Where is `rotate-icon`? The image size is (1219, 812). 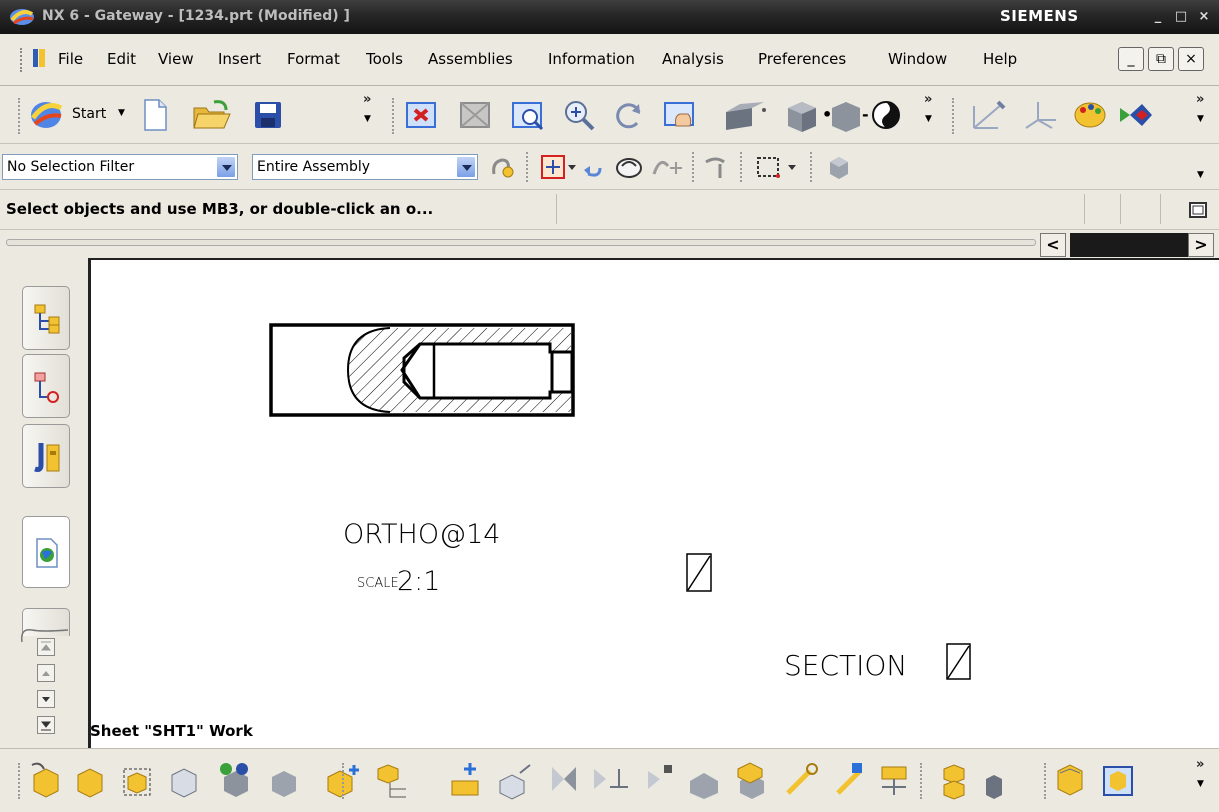 rotate-icon is located at coordinates (629, 115).